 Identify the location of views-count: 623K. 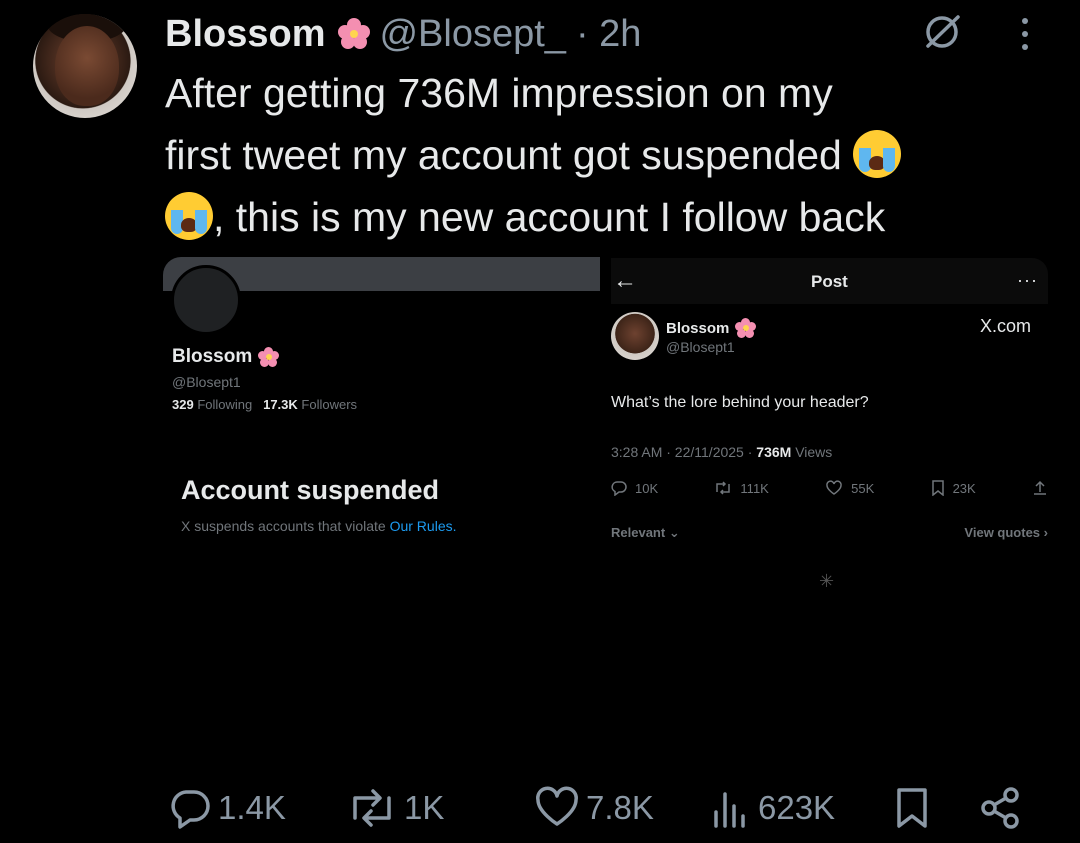
(797, 807).